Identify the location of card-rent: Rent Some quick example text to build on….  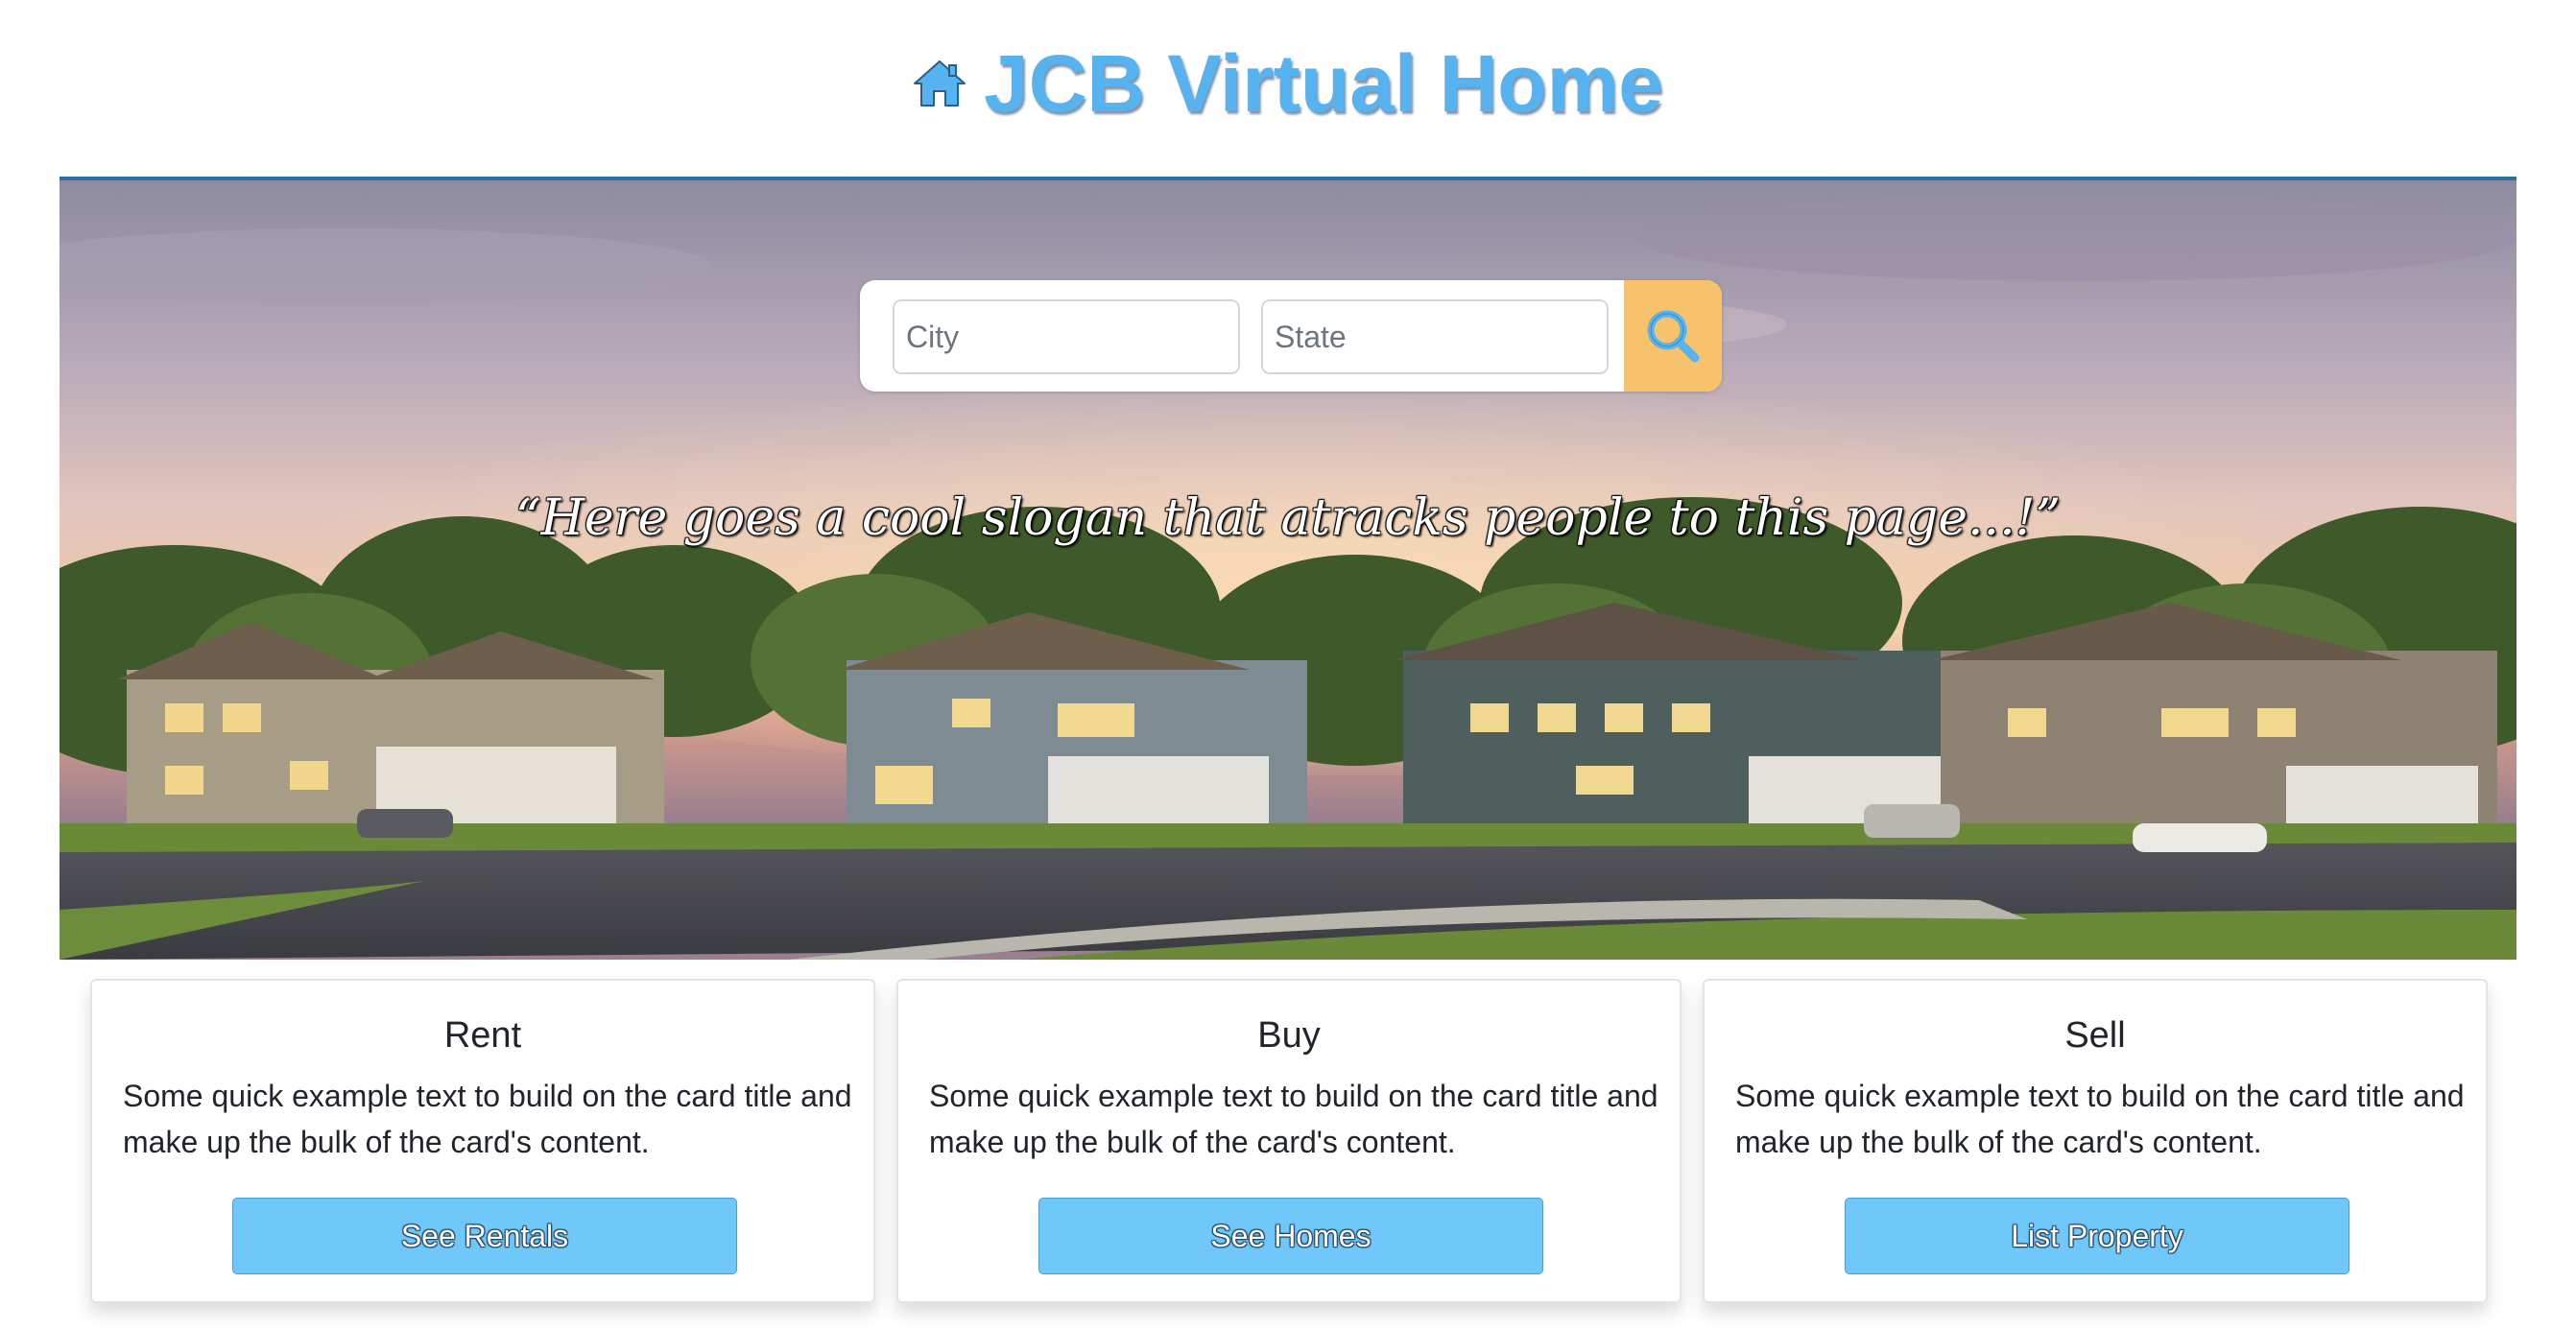
(482, 1141).